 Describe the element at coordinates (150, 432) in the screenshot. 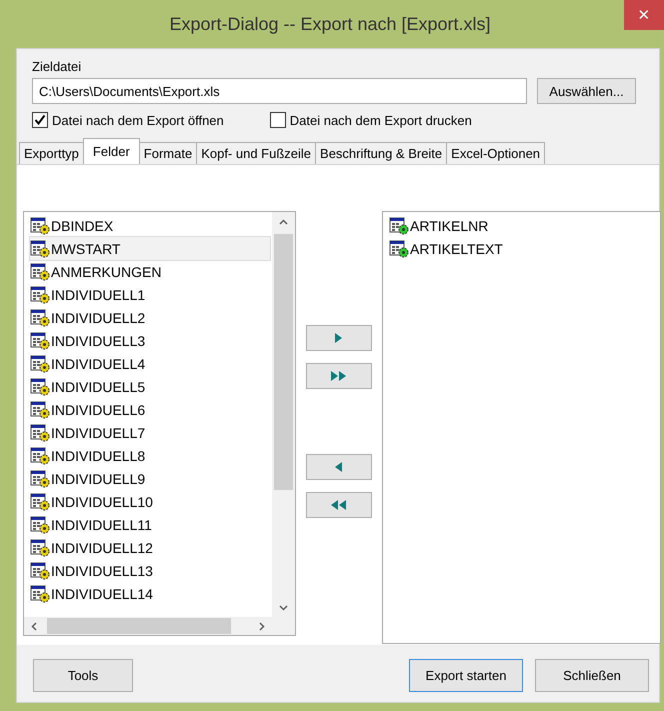

I see `field-list-item: INDIVIDUELL7` at that location.